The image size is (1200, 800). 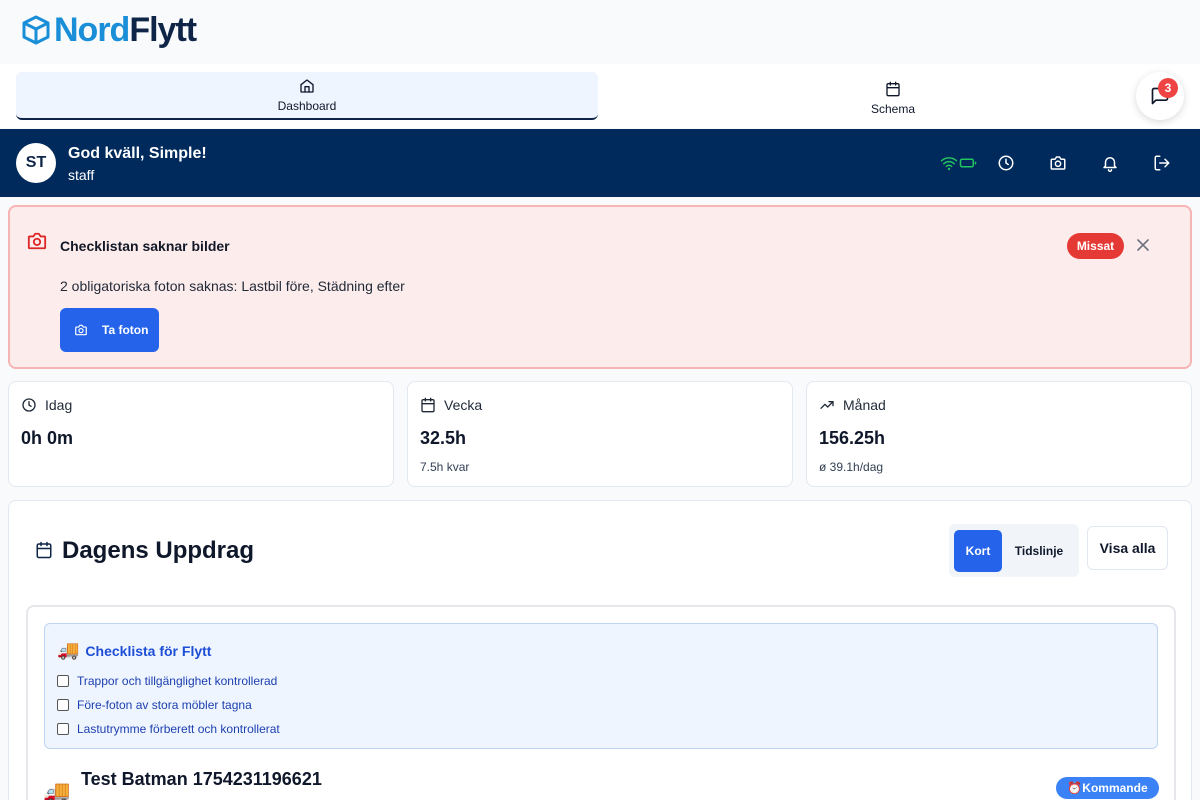 What do you see at coordinates (1110, 163) in the screenshot?
I see `bell-icon` at bounding box center [1110, 163].